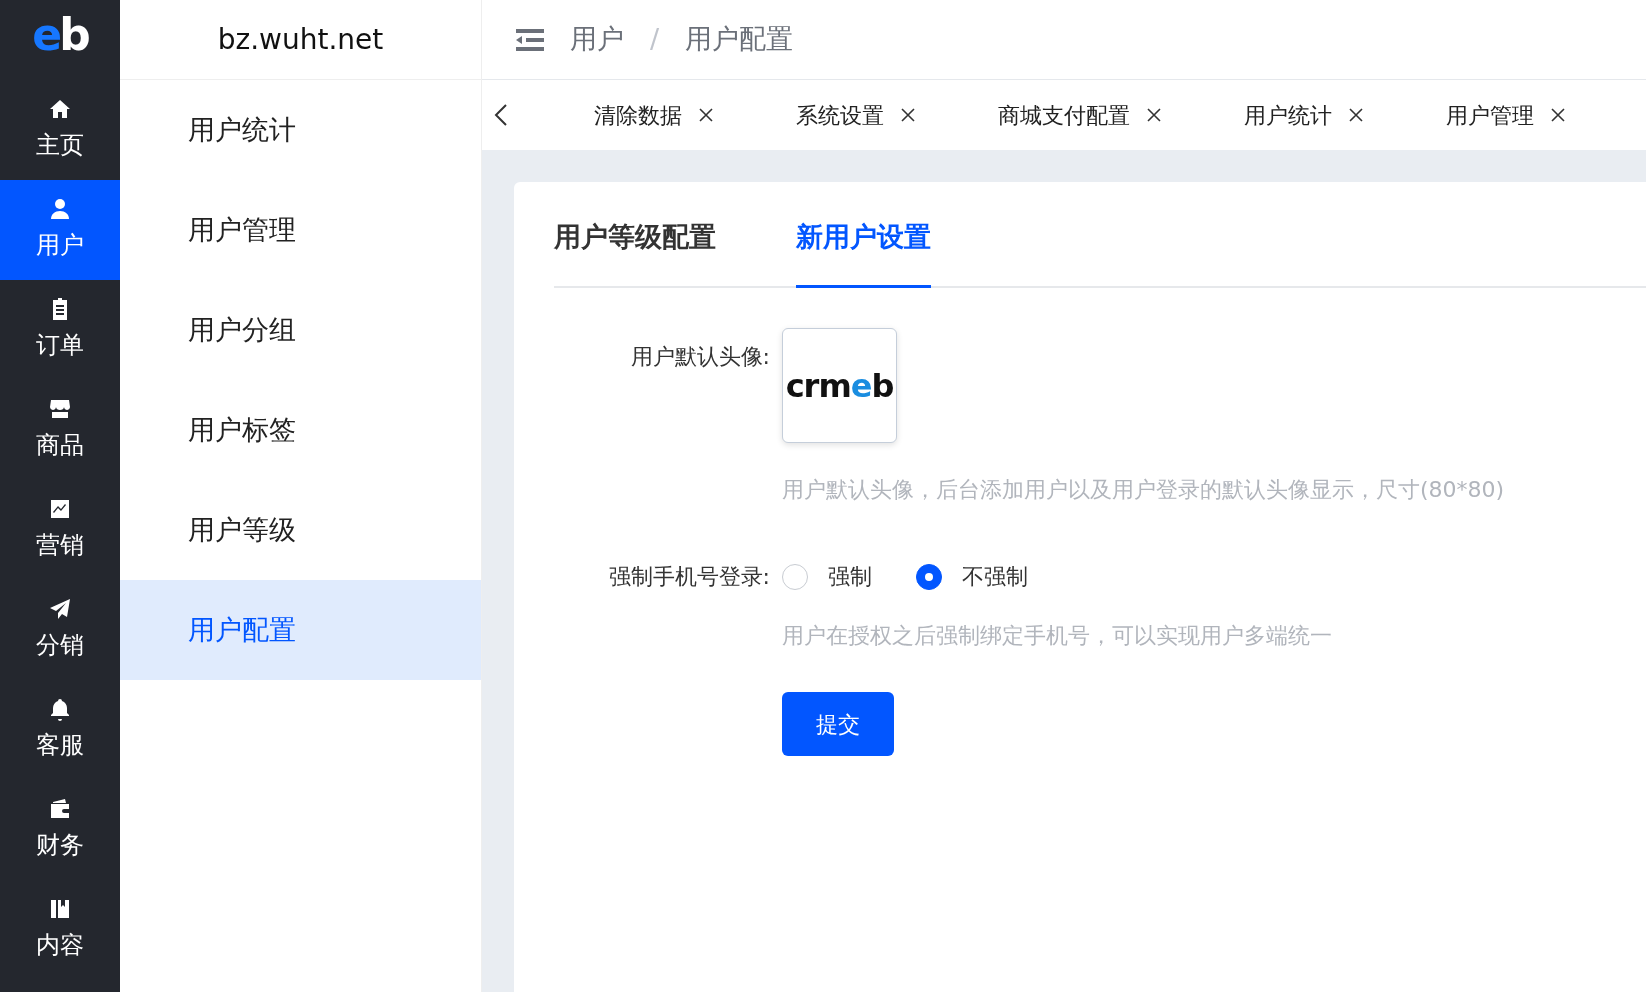 The width and height of the screenshot is (1646, 992). Describe the element at coordinates (838, 724) in the screenshot. I see `submit-button: 提交` at that location.